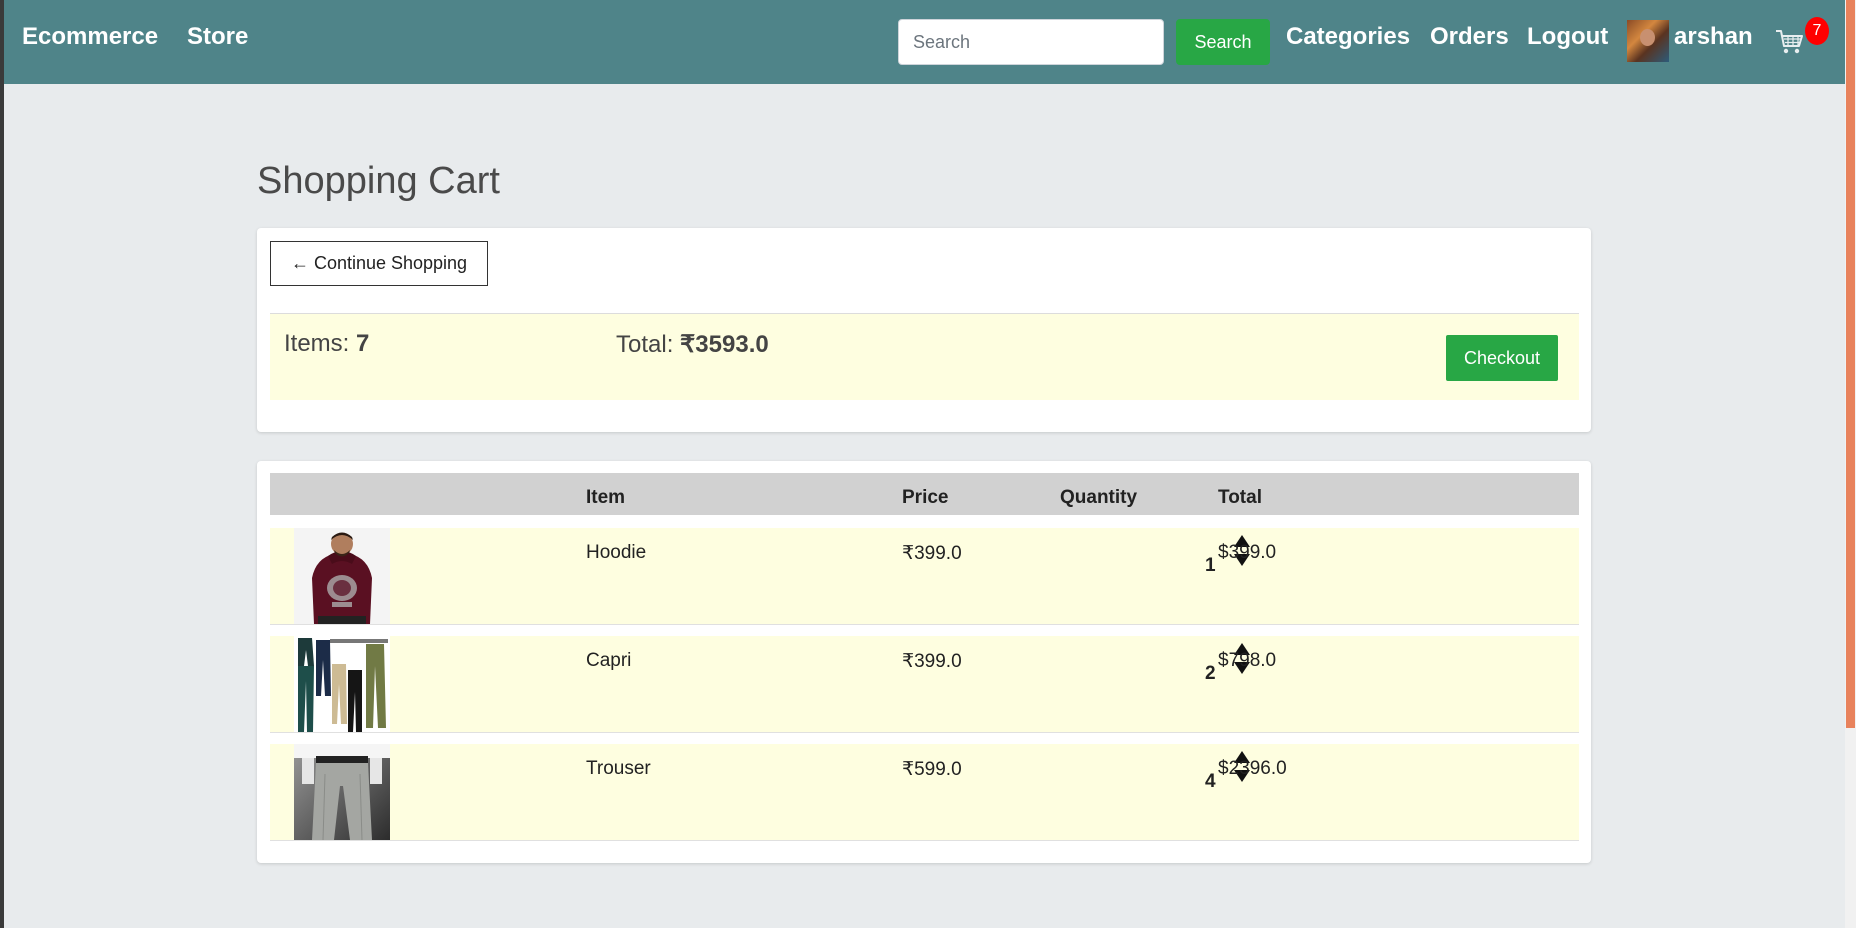 The height and width of the screenshot is (928, 1856). I want to click on page-title: Shopping Cart, so click(378, 181).